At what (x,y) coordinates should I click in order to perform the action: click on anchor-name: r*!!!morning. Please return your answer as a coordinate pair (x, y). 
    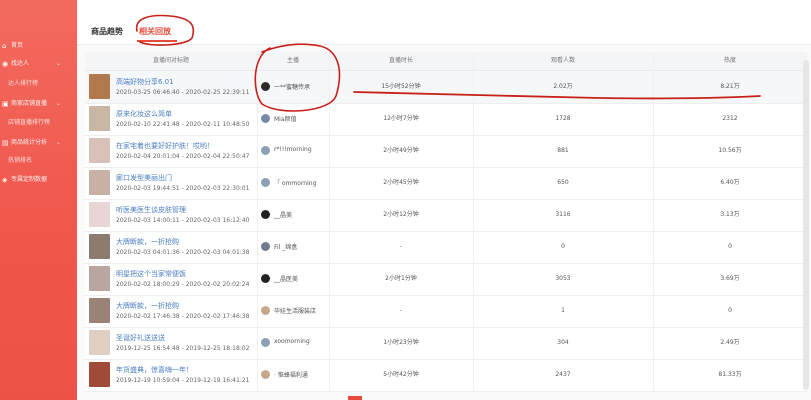
    Looking at the image, I should click on (293, 149).